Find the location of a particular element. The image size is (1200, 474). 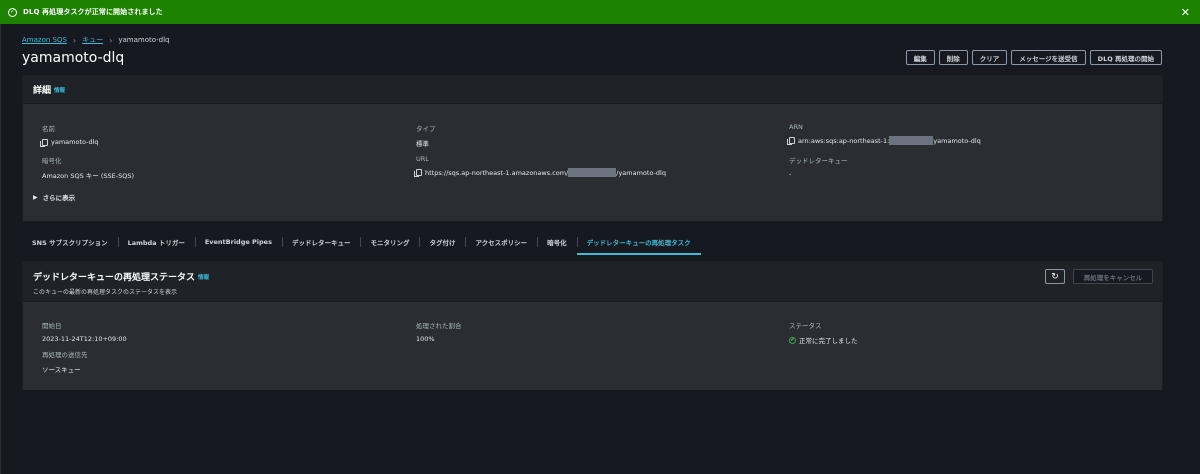

redrive-subtitle: このキューの最新の再処理タスクのステータスを表示 is located at coordinates (105, 292).